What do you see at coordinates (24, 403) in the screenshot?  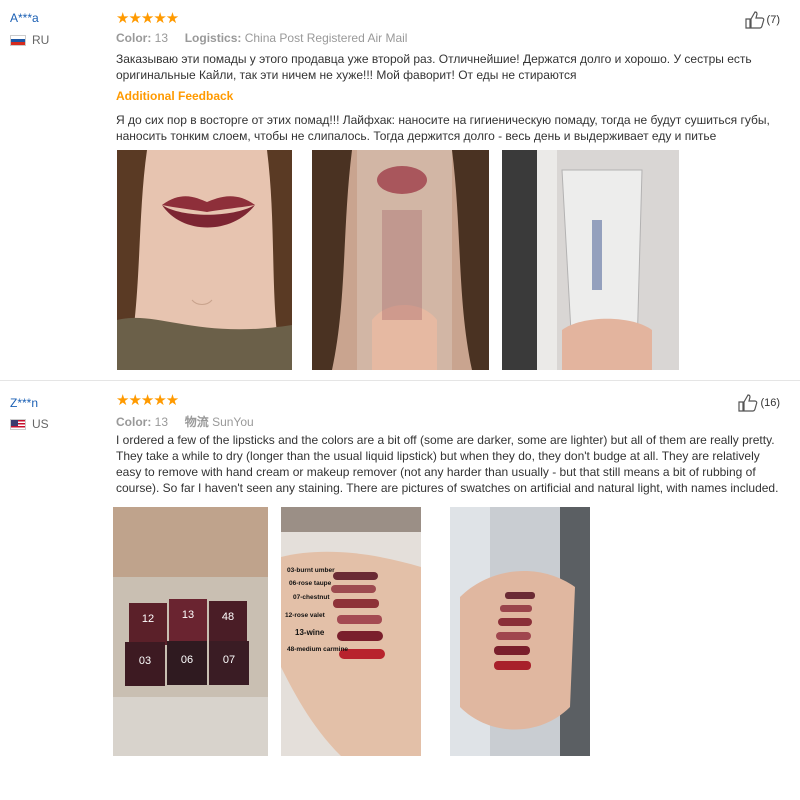 I see `reviewer-name: Z***n` at bounding box center [24, 403].